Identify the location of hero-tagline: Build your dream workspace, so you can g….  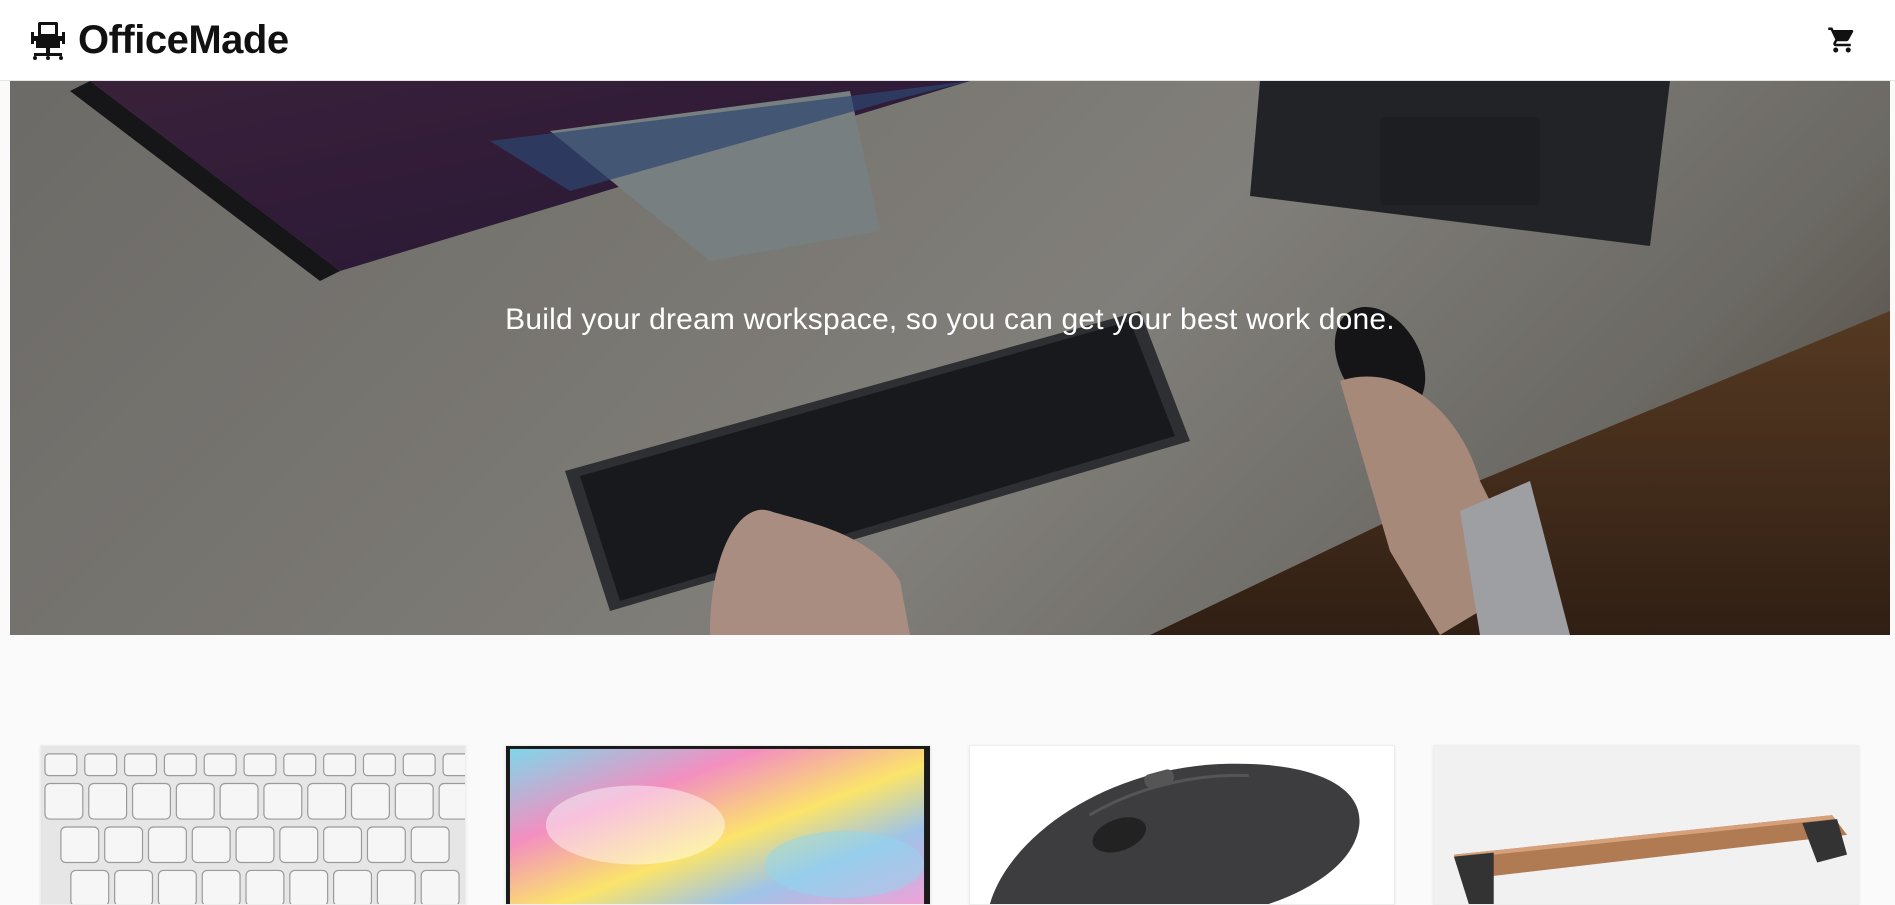
(950, 319).